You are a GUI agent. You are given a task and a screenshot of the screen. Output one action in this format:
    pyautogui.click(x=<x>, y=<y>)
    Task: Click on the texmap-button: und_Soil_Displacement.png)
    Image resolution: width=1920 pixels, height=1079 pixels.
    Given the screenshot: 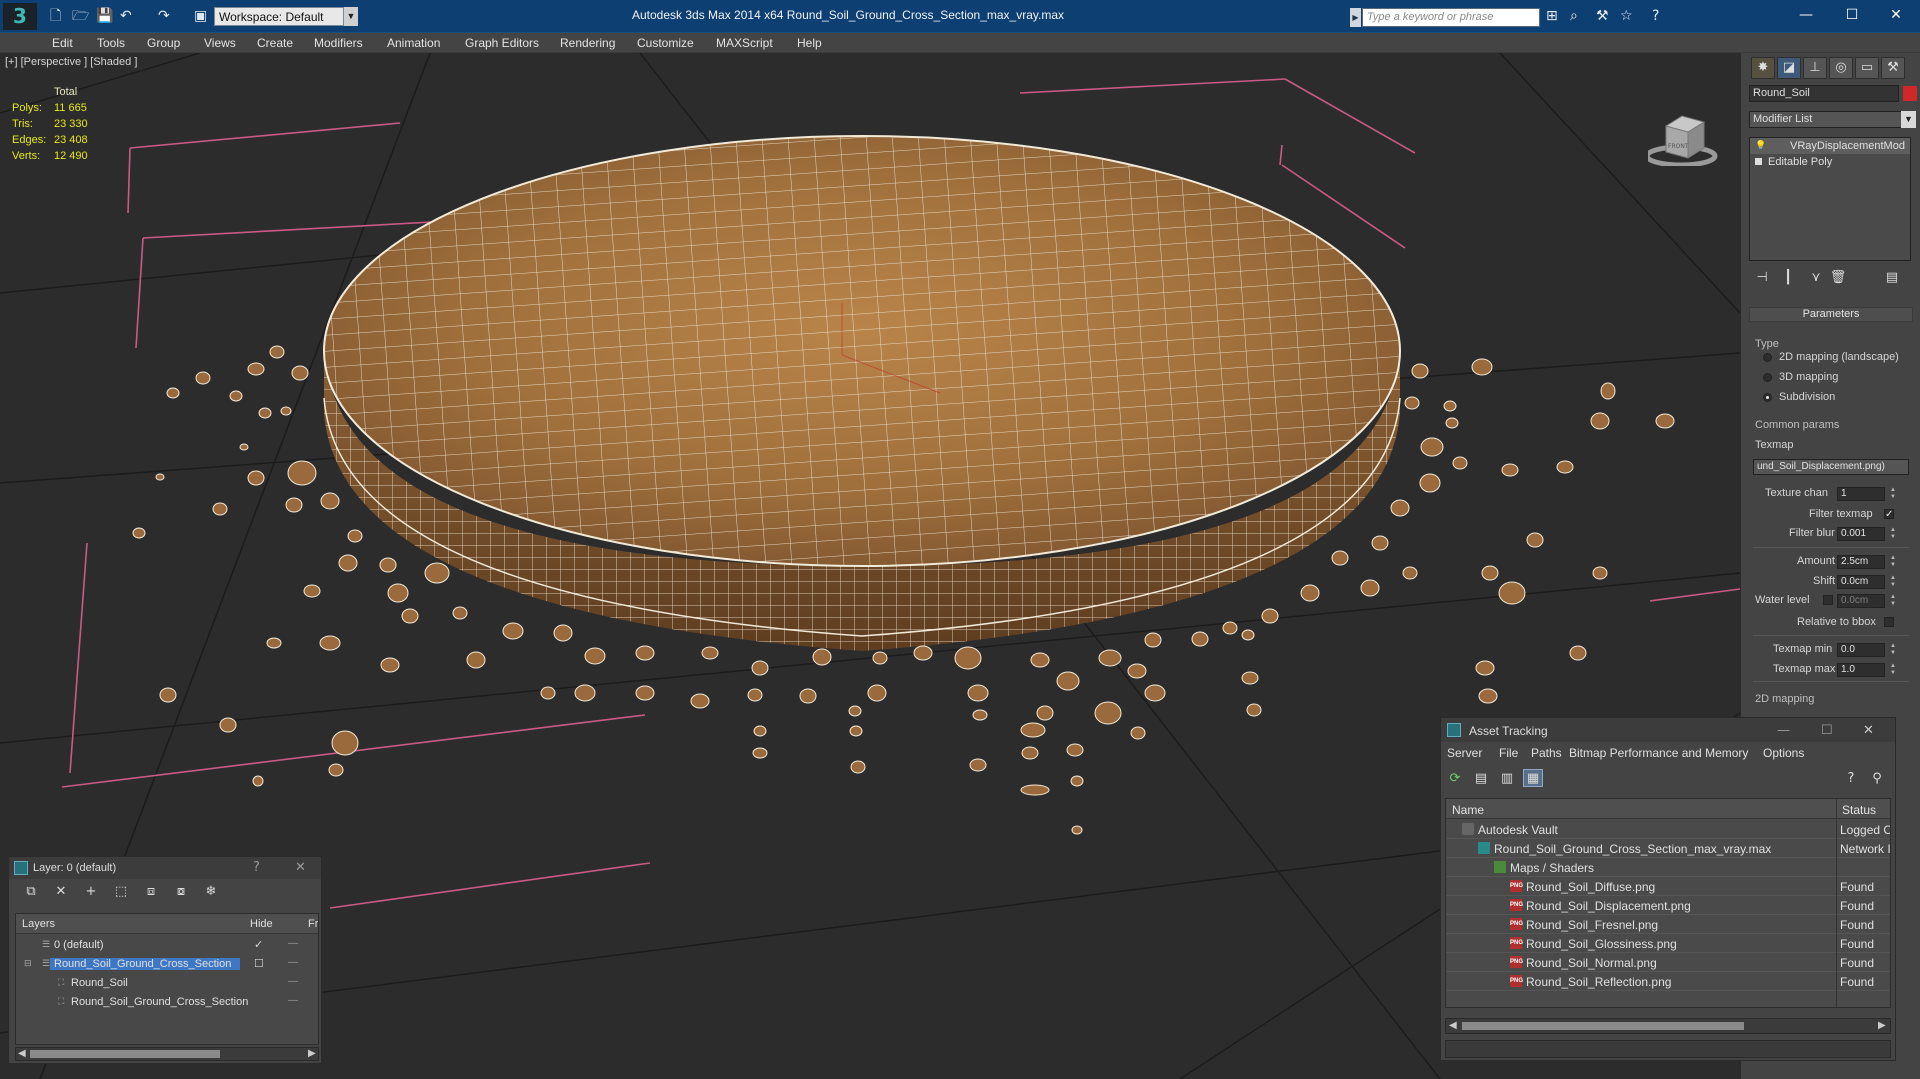 What is the action you would take?
    pyautogui.click(x=1831, y=467)
    